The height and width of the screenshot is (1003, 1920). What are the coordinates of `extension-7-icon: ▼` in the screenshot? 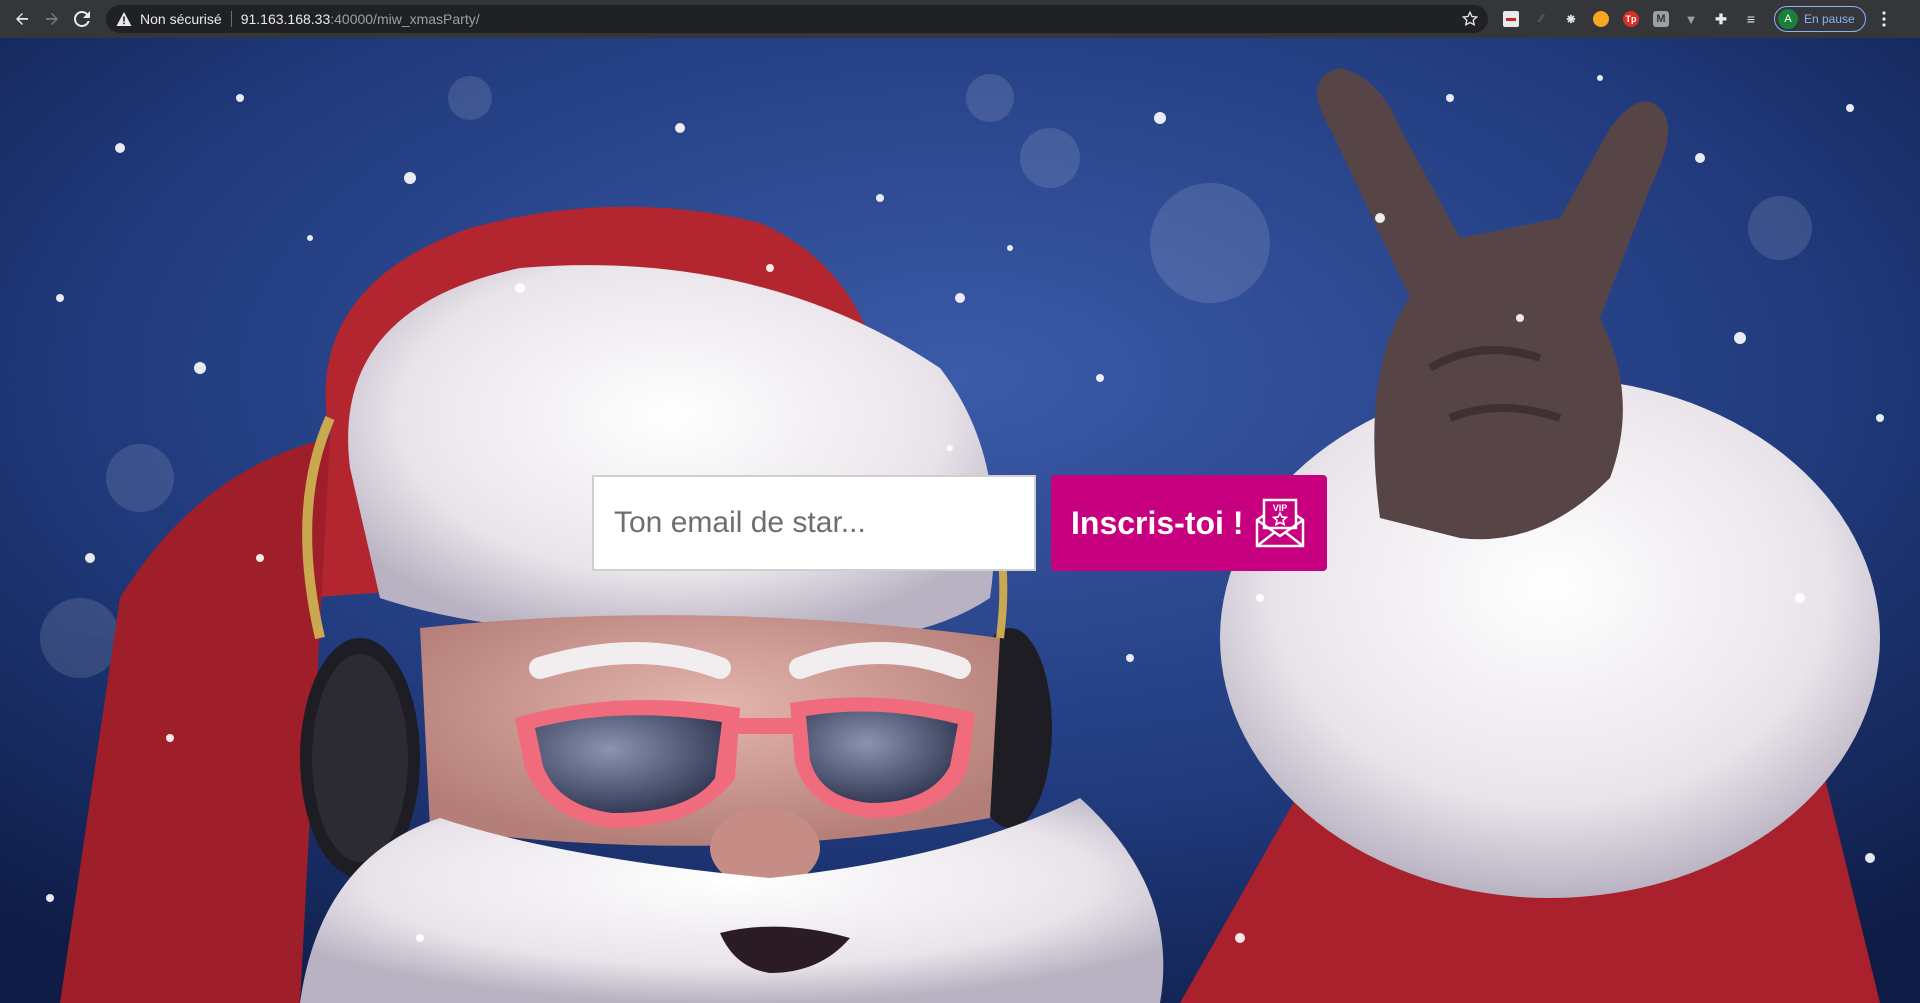 It's located at (1691, 19).